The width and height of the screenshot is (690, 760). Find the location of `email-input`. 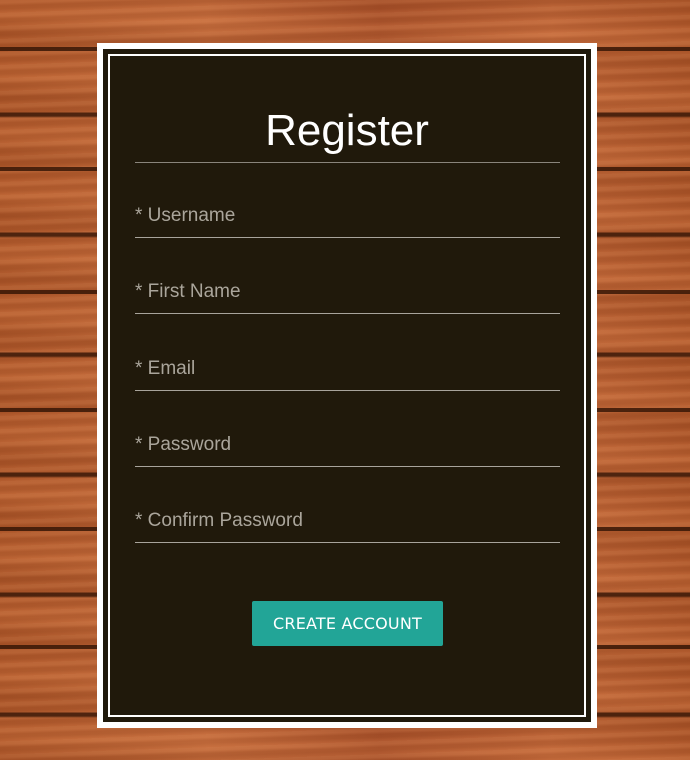

email-input is located at coordinates (347, 368).